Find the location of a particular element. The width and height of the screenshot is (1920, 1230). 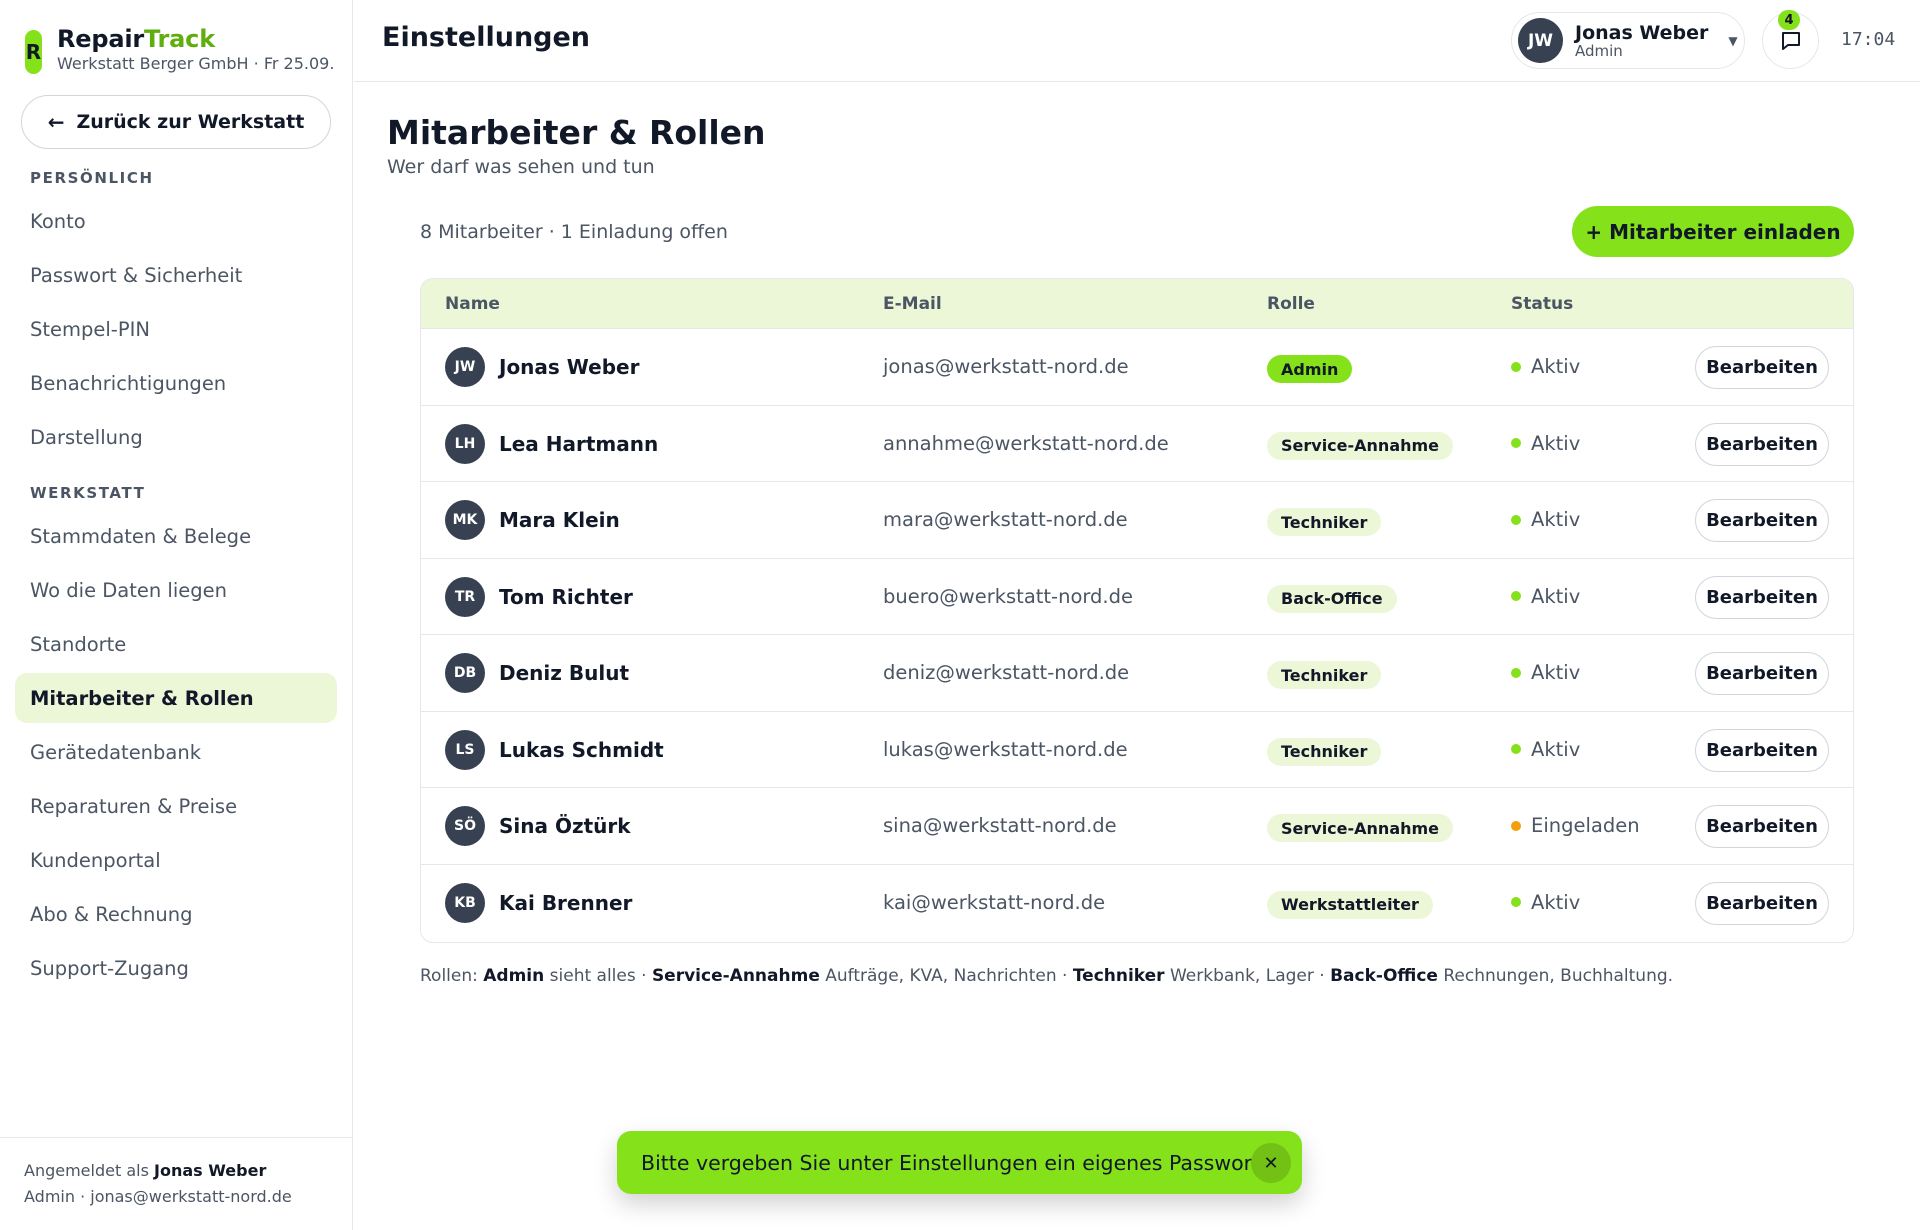

avatar: LS is located at coordinates (465, 749).